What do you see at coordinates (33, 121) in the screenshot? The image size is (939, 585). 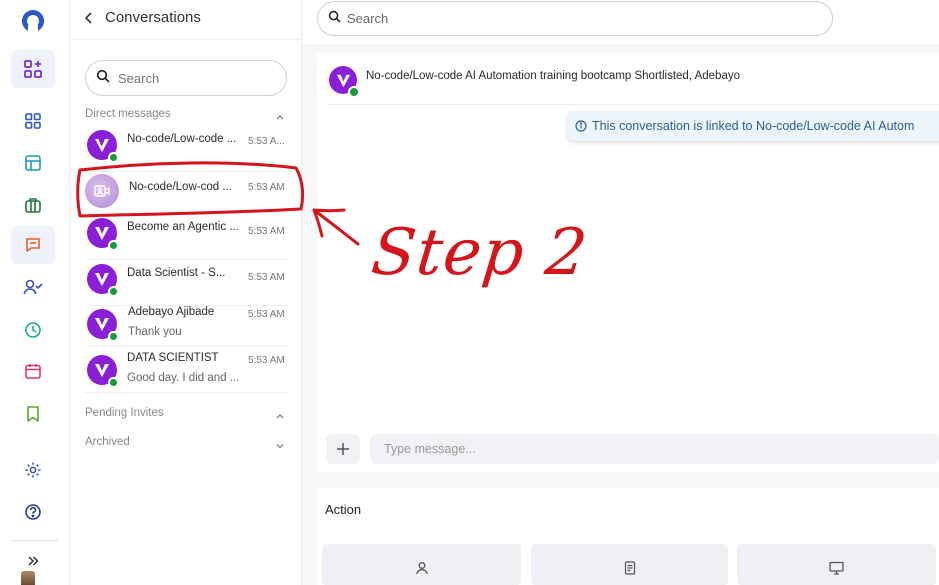 I see `dashboard-icon` at bounding box center [33, 121].